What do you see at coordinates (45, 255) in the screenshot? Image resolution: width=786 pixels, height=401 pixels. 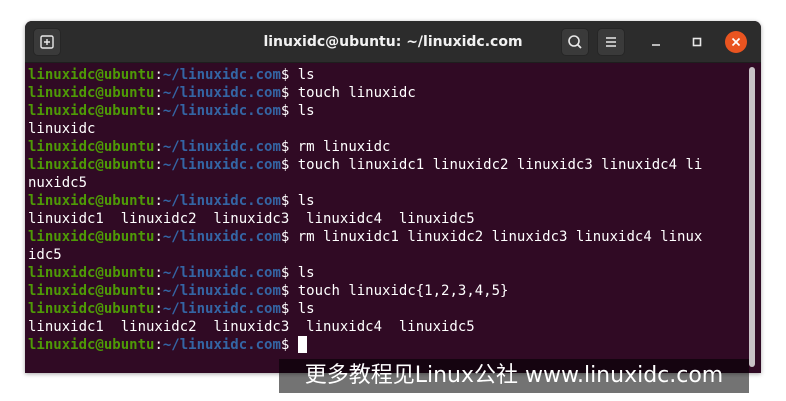 I see `output-text: idc5` at bounding box center [45, 255].